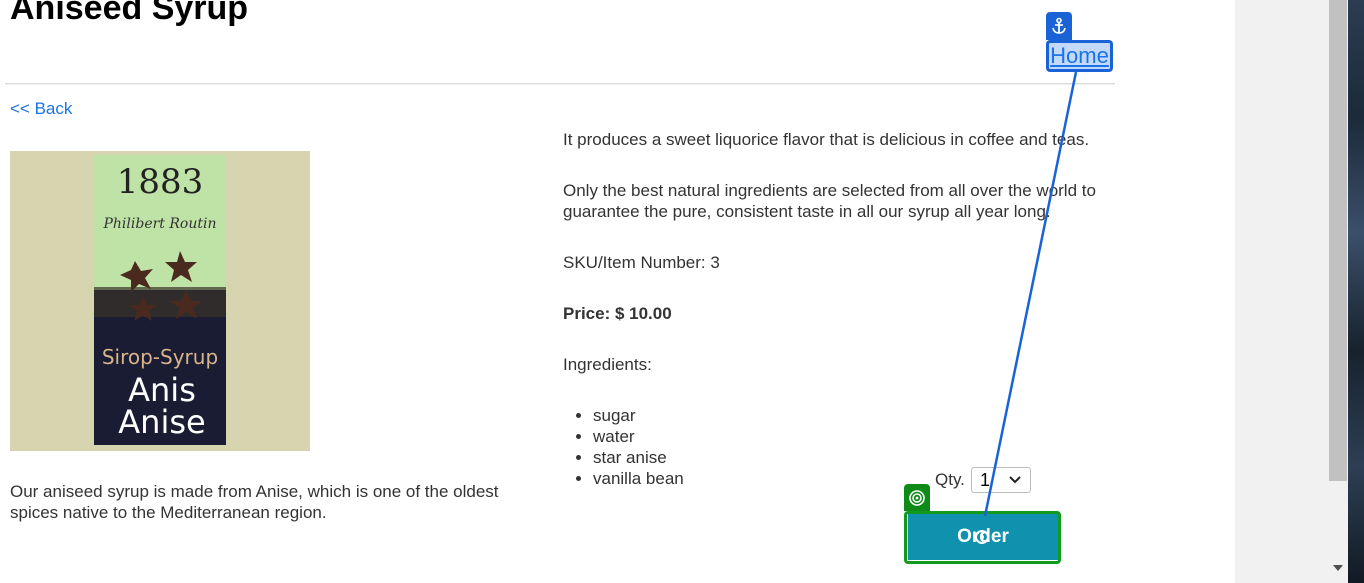 This screenshot has height=583, width=1364. Describe the element at coordinates (950, 479) in the screenshot. I see `qty-label: Qty.` at that location.